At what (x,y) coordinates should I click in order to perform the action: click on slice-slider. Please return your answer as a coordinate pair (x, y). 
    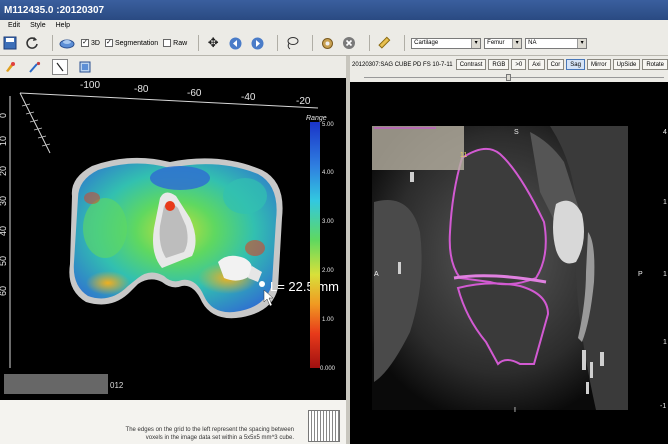
    Looking at the image, I should click on (509, 77).